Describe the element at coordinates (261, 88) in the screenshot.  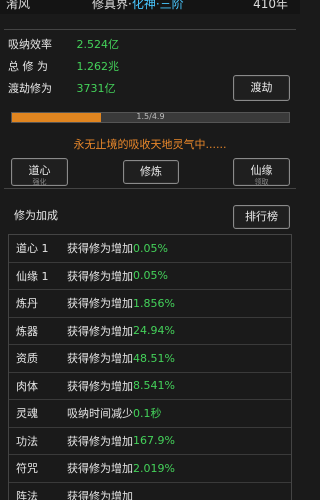
I see `tribulation-button: 渡劫` at that location.